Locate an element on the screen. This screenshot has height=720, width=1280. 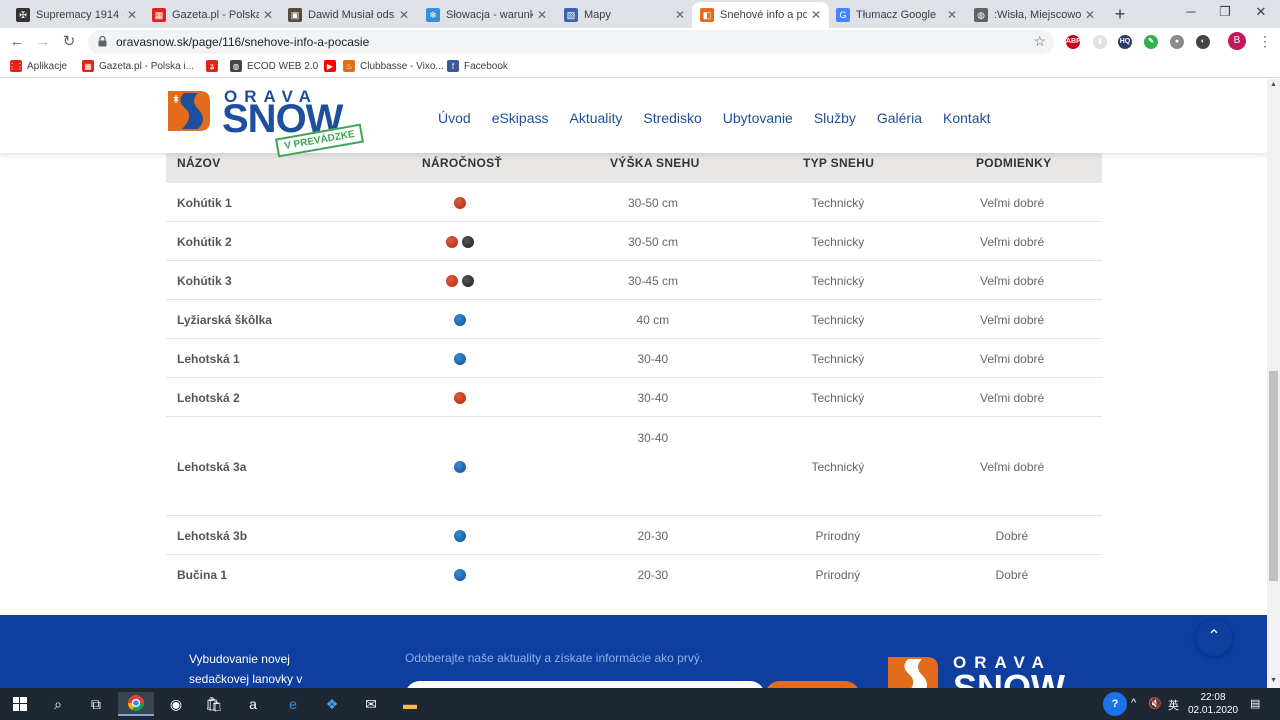
browser-tab: ▦ Gazeta.pl - Polska i ś ✕ is located at coordinates (212, 15).